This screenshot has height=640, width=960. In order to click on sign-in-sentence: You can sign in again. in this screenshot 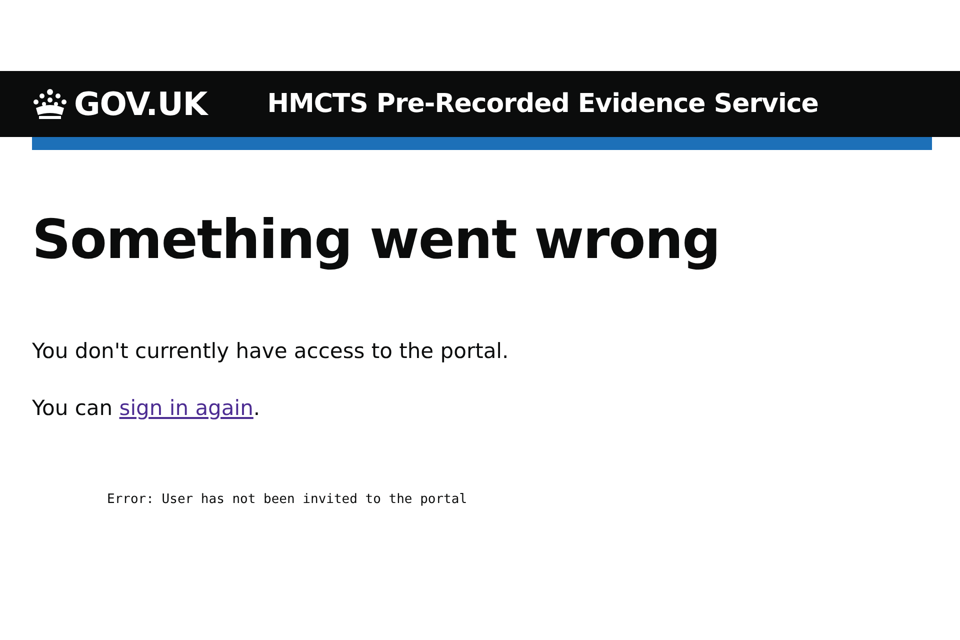, I will do `click(147, 408)`.